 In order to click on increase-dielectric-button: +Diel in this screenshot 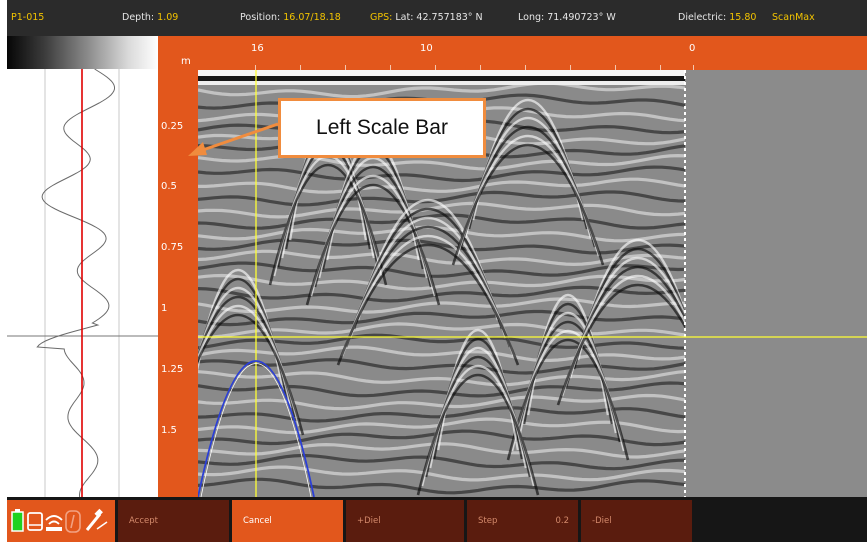, I will do `click(405, 521)`.